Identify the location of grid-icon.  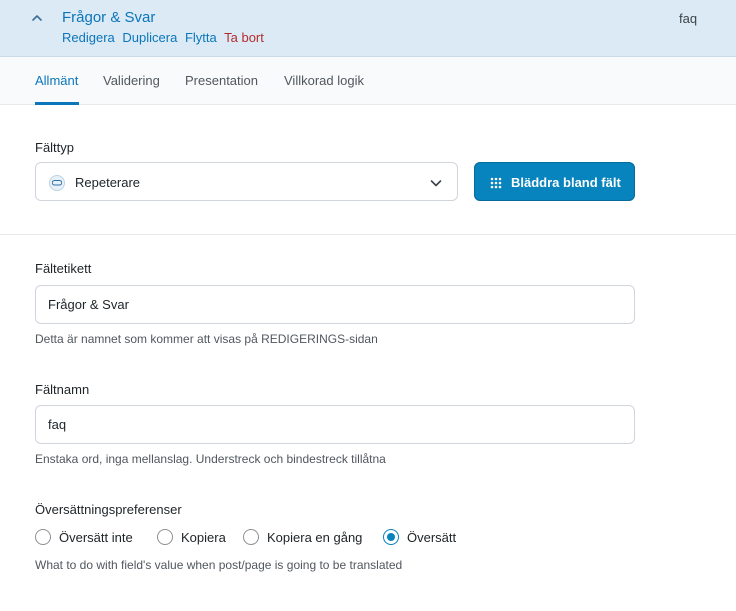
(496, 185).